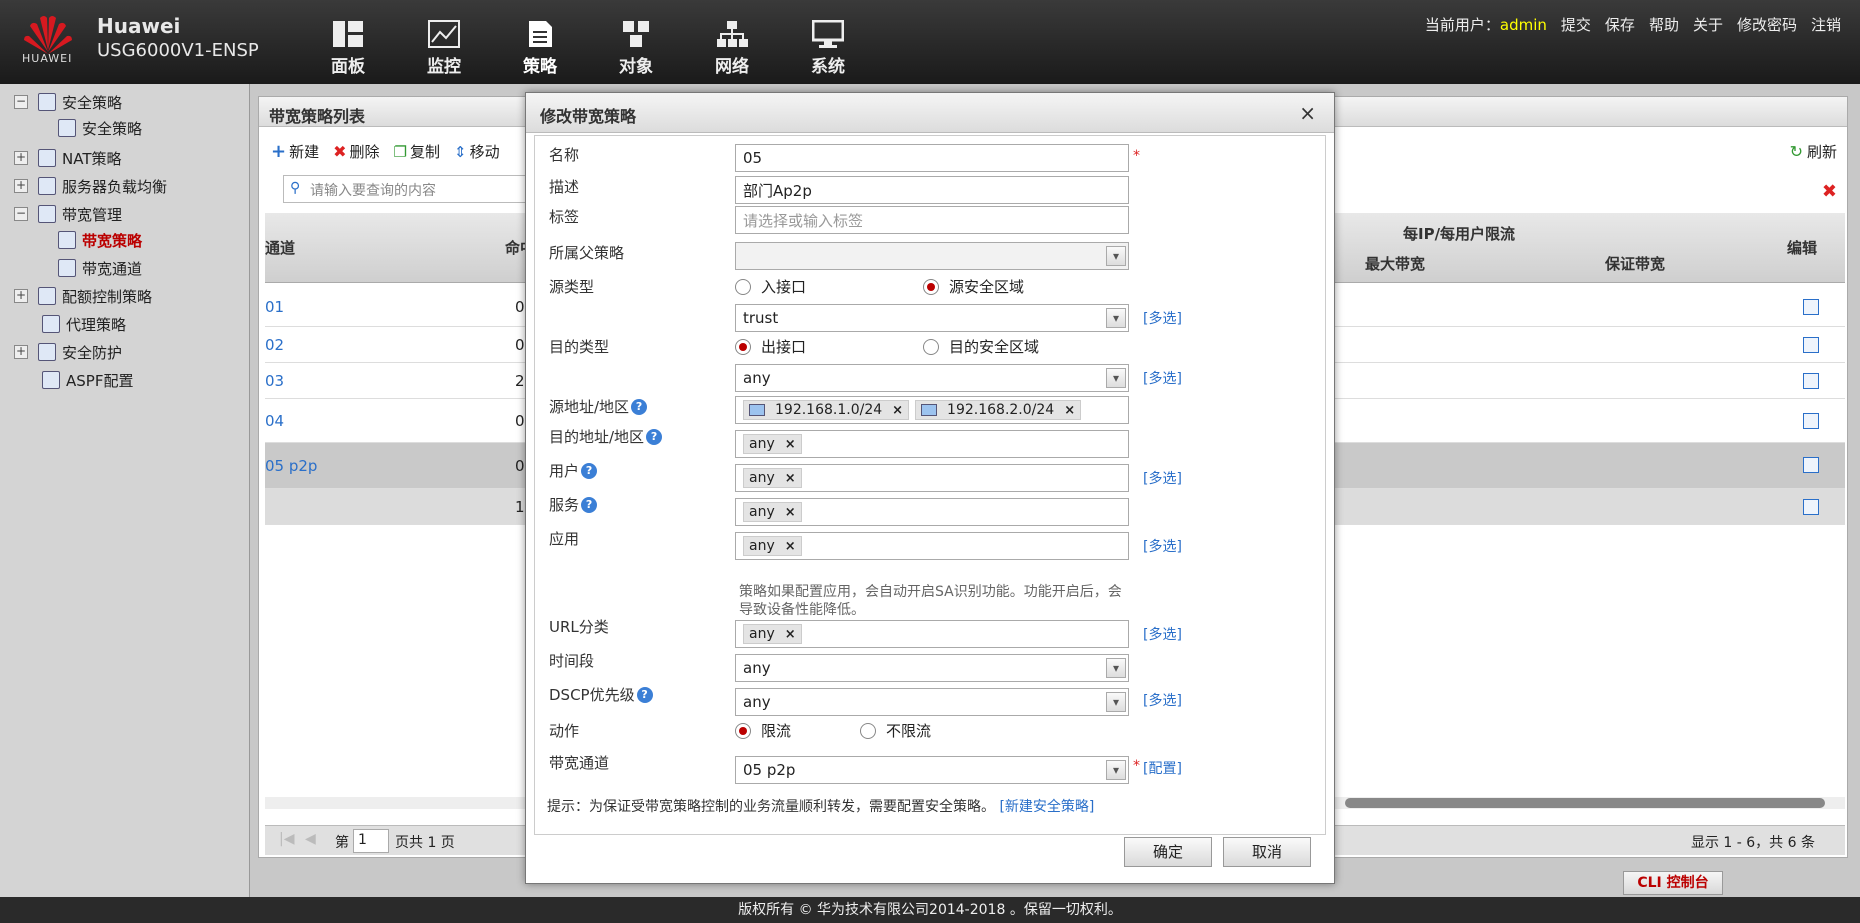 Image resolution: width=1860 pixels, height=923 pixels. I want to click on nav-dashboard: 面板, so click(348, 42).